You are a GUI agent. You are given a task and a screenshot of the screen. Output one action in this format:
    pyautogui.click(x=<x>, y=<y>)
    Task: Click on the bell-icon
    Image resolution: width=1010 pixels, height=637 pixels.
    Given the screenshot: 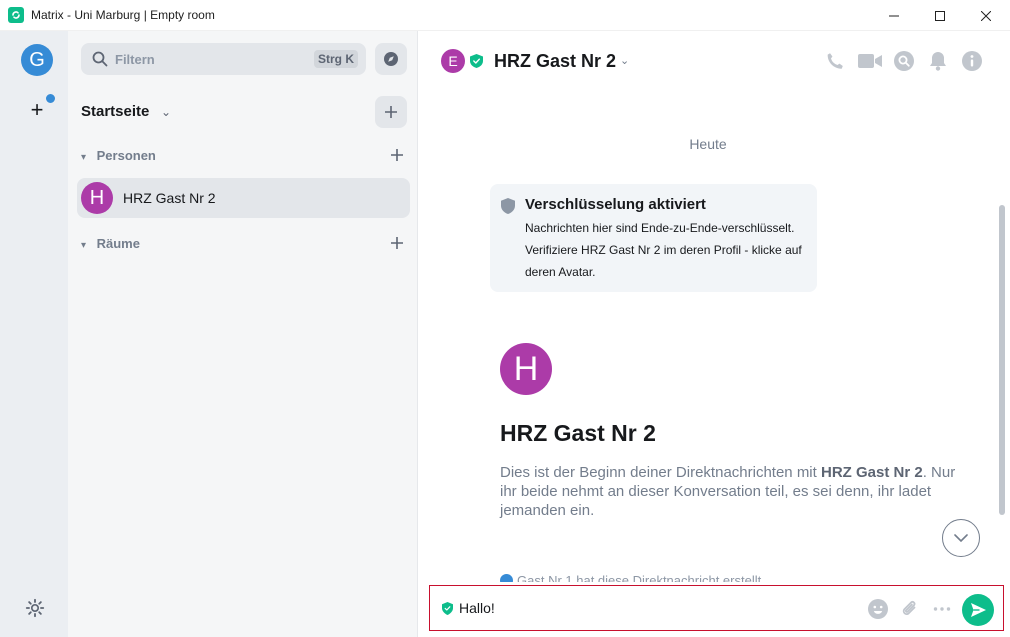 What is the action you would take?
    pyautogui.click(x=938, y=61)
    